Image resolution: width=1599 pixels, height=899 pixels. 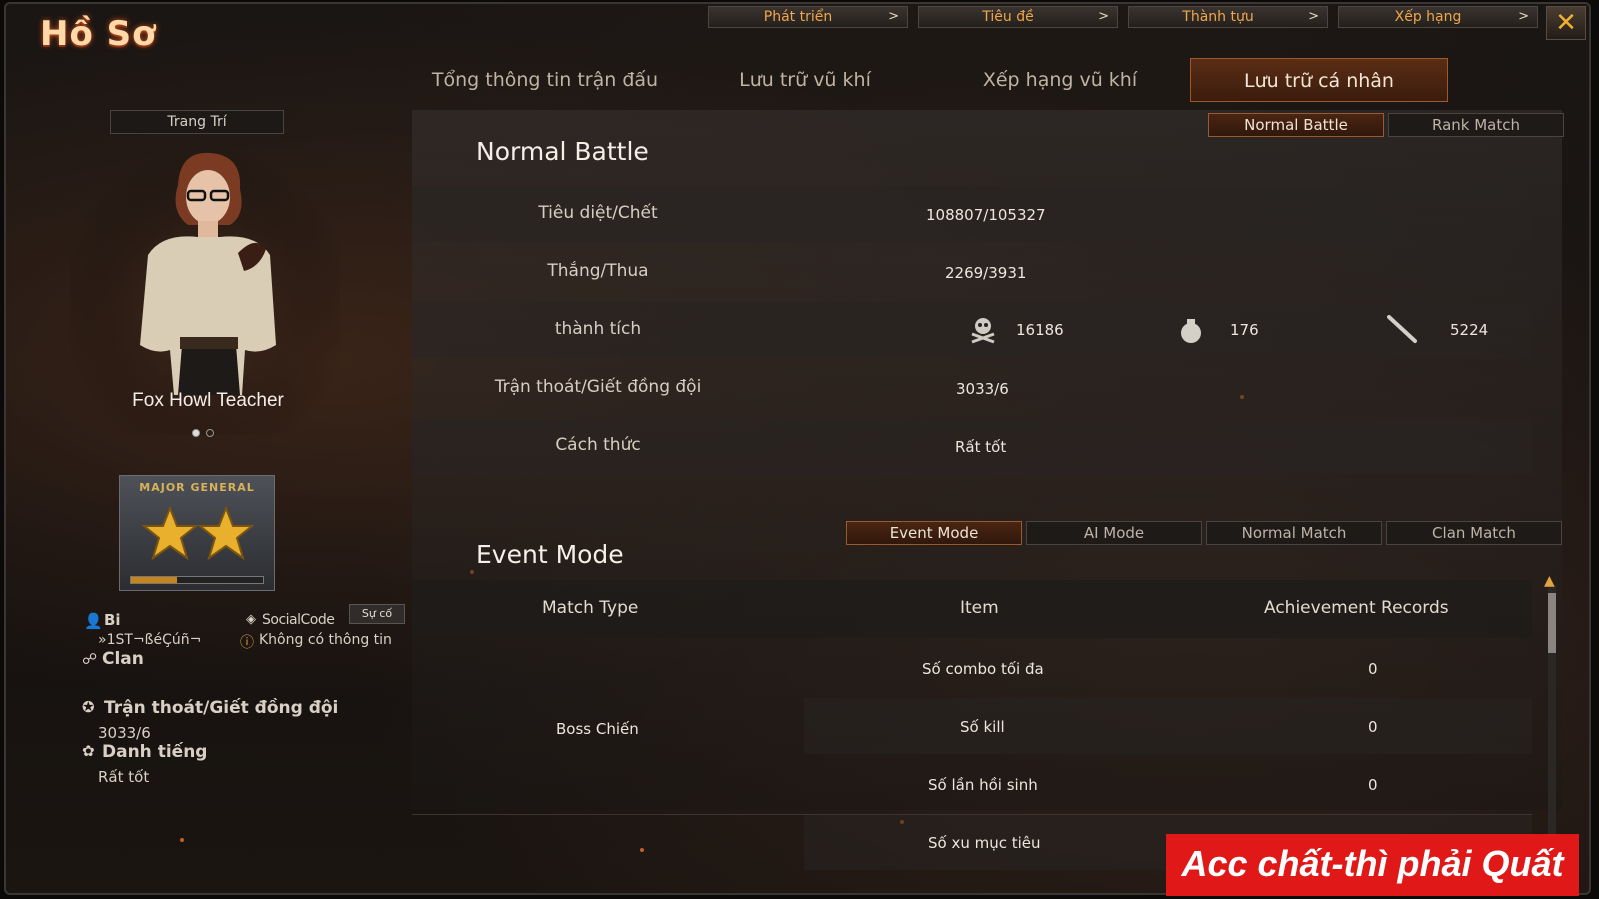 What do you see at coordinates (562, 151) in the screenshot?
I see `normal-battle-title: Normal Battle` at bounding box center [562, 151].